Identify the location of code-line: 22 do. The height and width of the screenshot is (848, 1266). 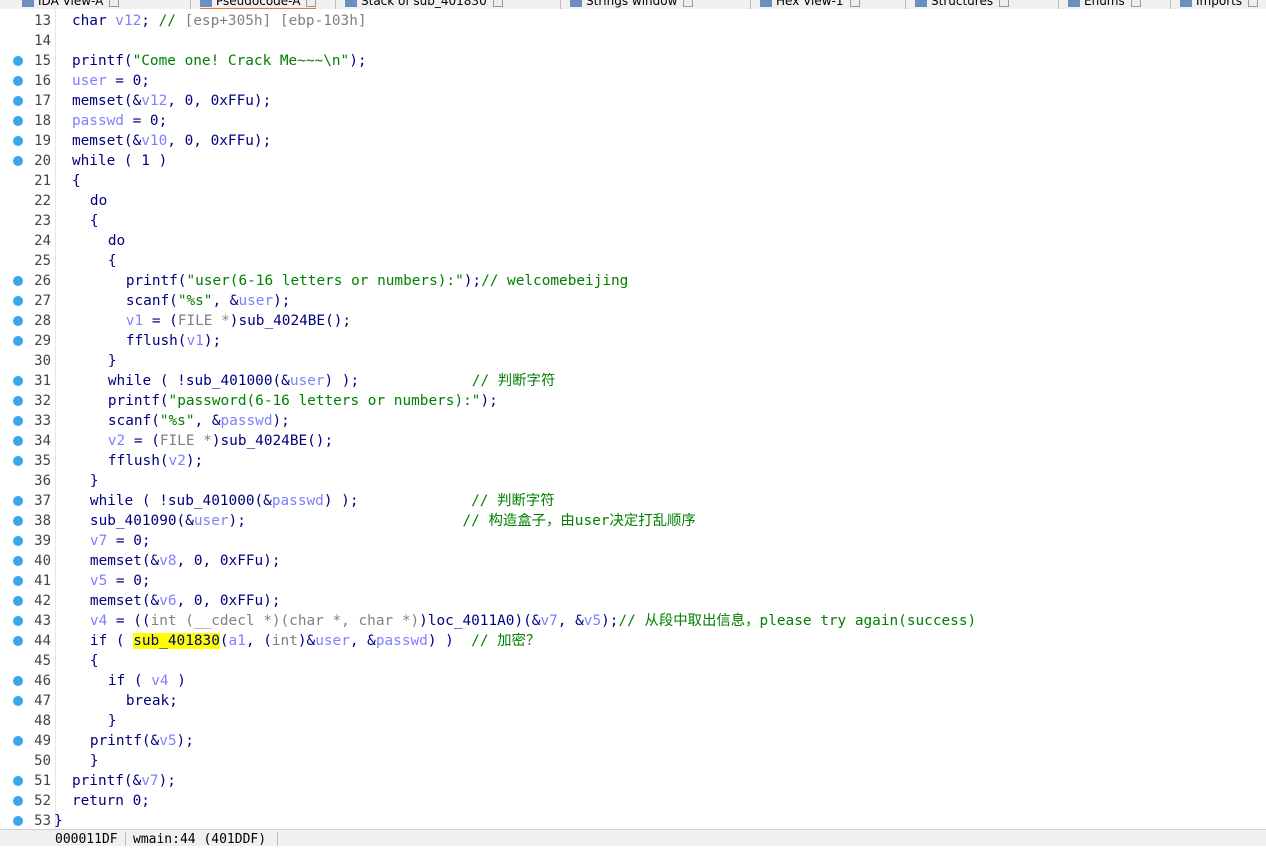
(633, 201).